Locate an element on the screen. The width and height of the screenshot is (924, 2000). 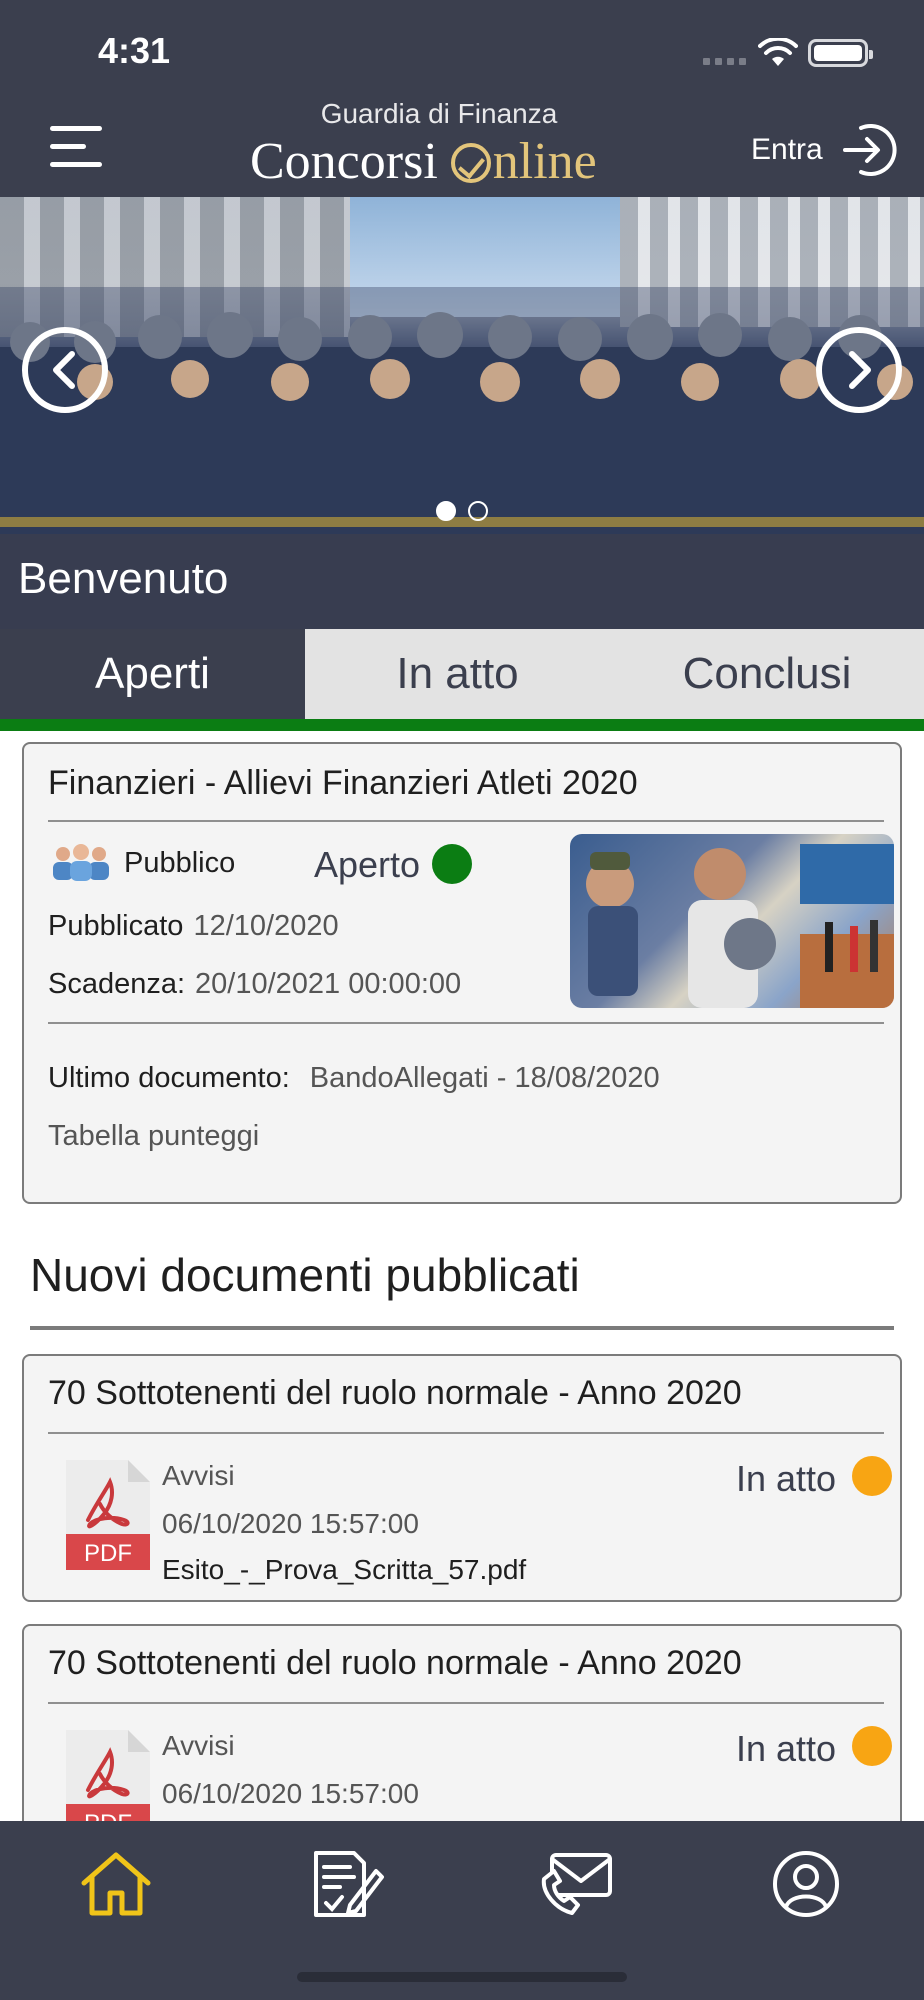
wifi-icon is located at coordinates (778, 52).